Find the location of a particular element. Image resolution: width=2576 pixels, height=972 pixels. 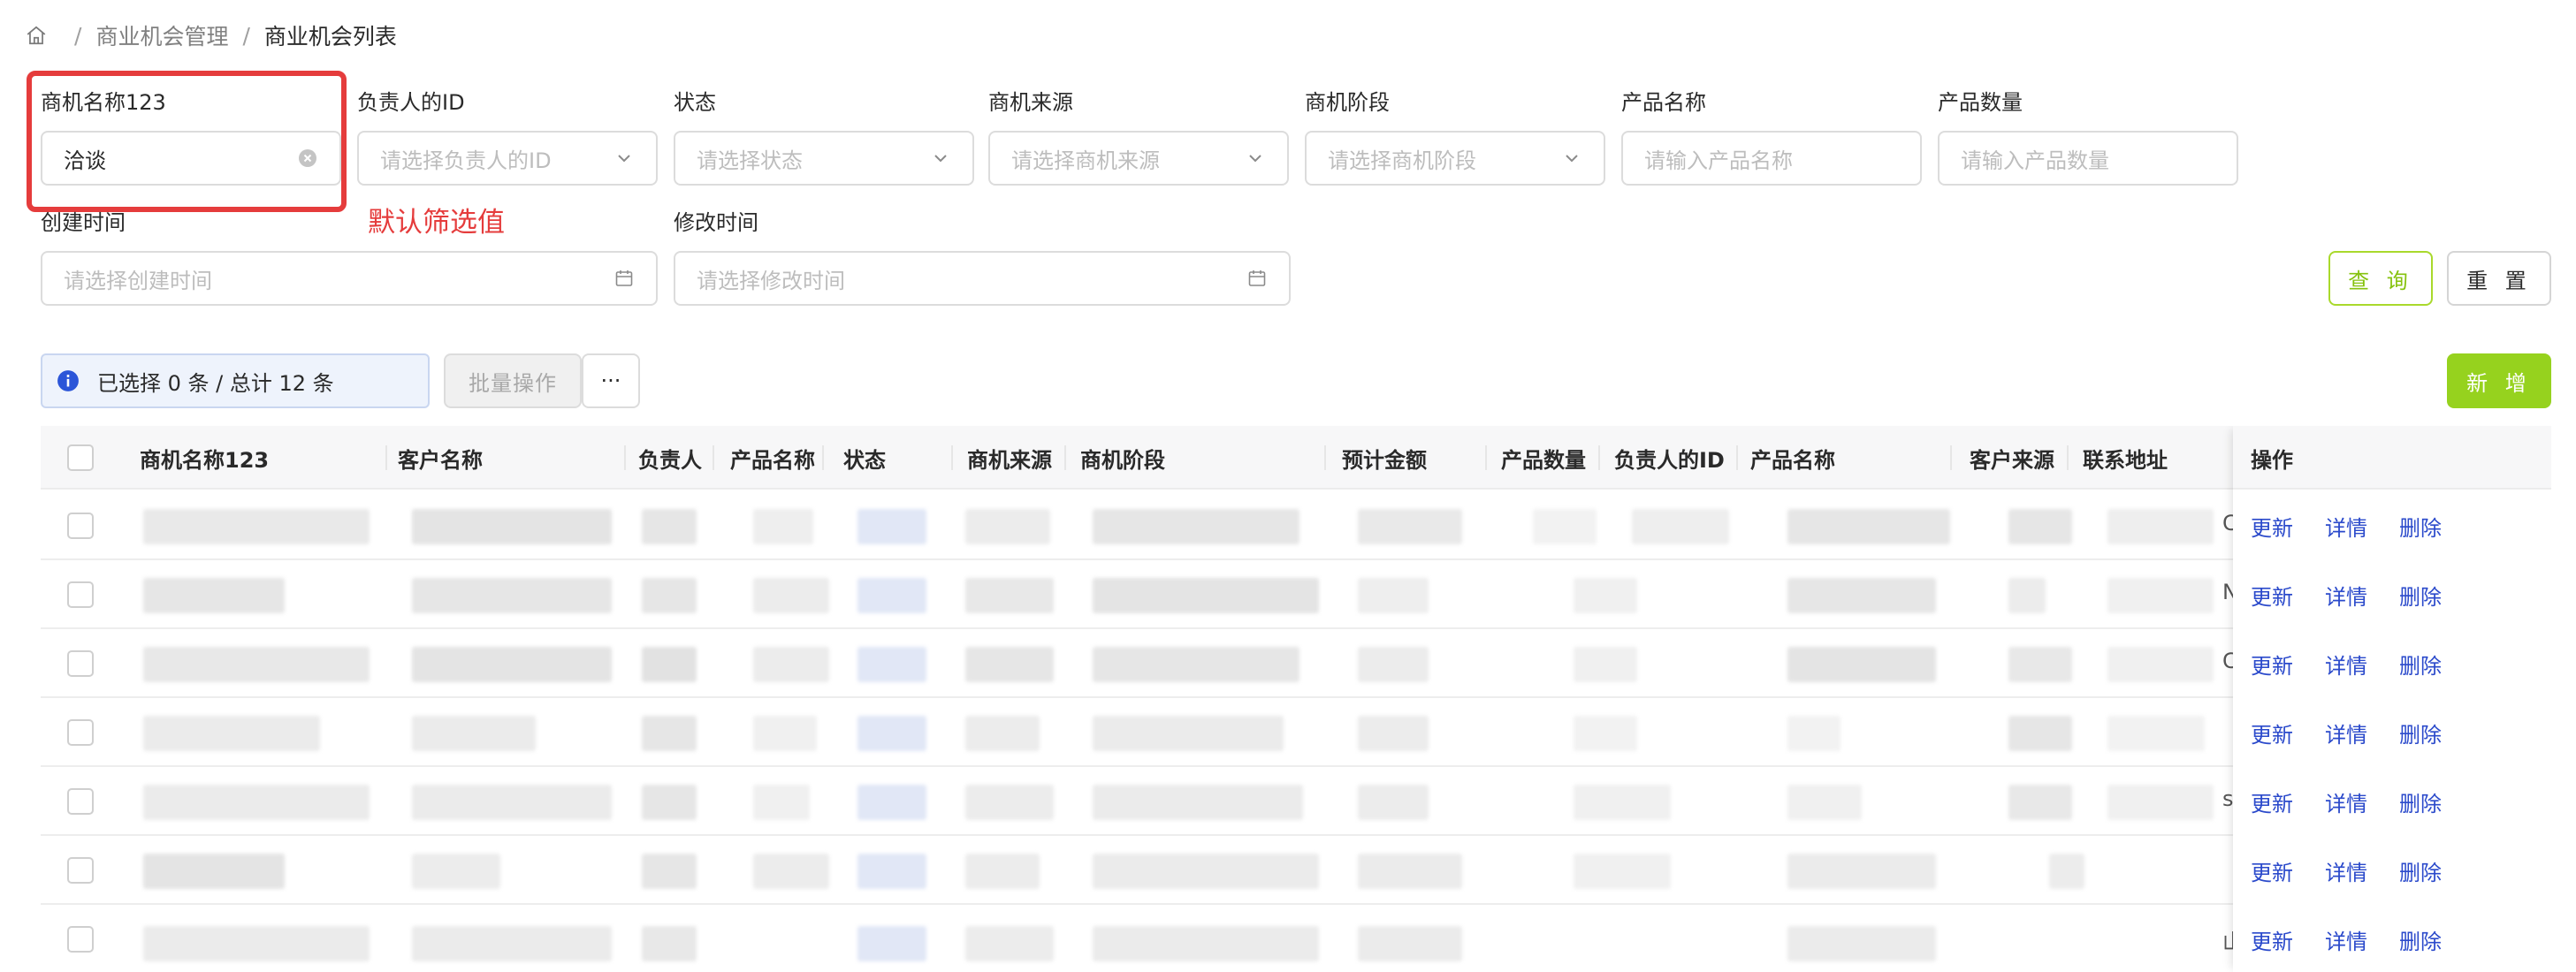

col-status: 状态 is located at coordinates (864, 458).